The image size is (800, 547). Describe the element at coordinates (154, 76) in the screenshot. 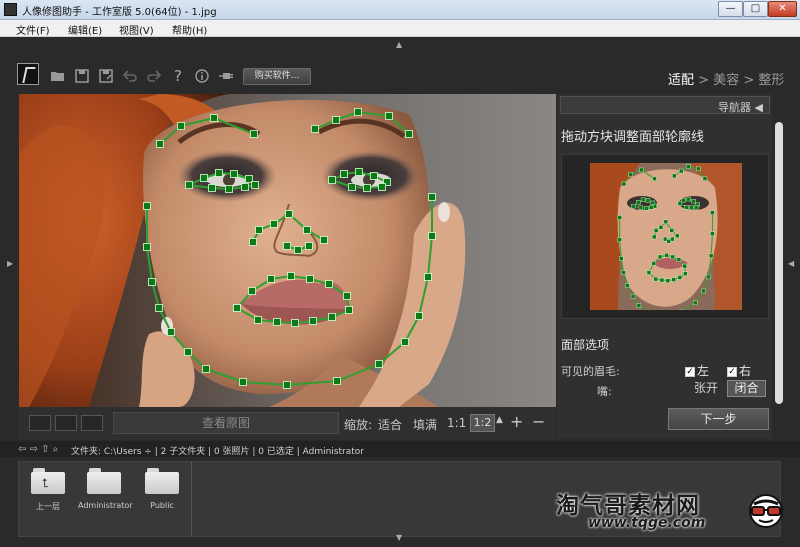

I see `redo-icon` at that location.